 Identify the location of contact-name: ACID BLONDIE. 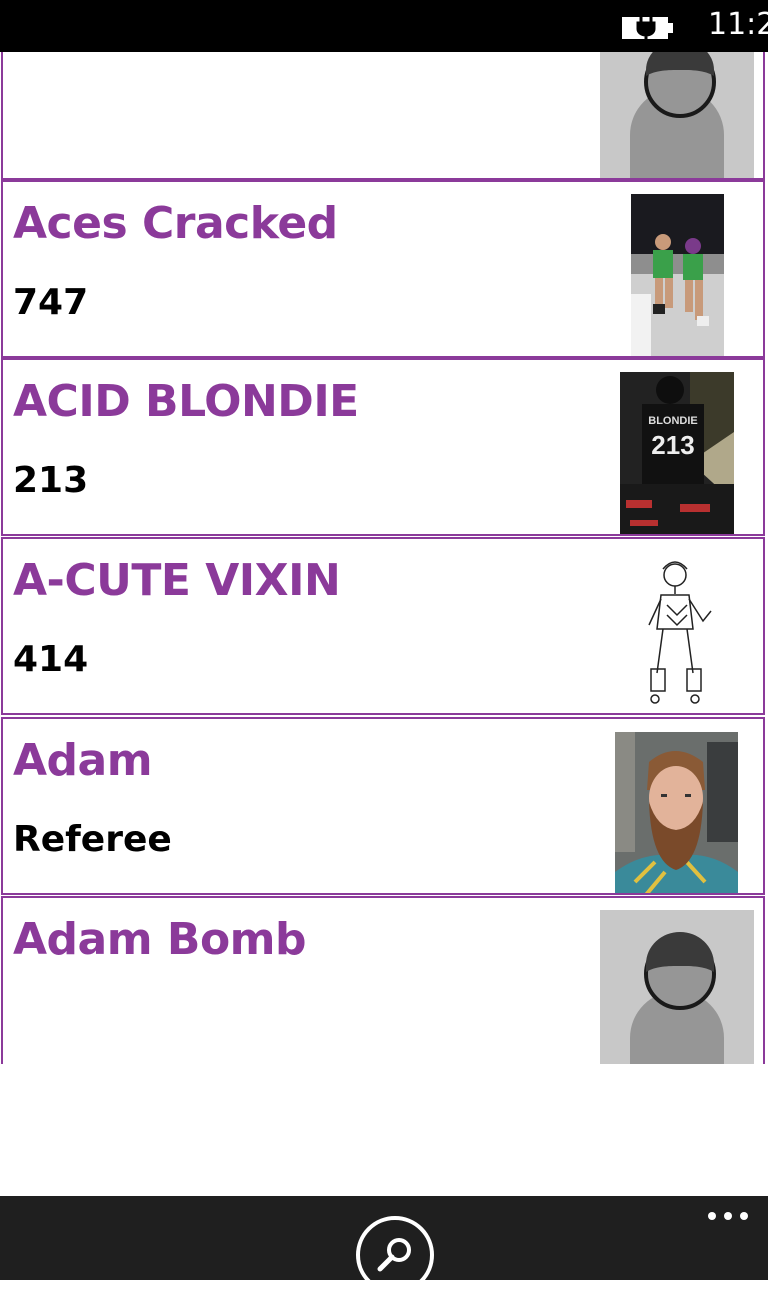
(186, 401).